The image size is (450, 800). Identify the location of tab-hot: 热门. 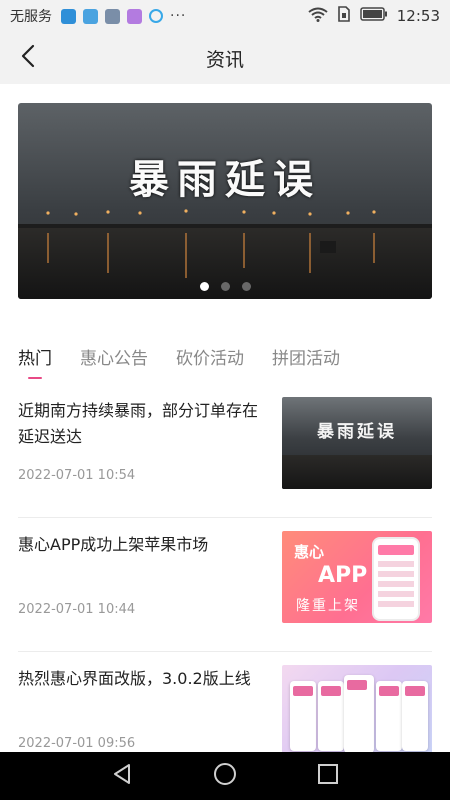
(35, 361).